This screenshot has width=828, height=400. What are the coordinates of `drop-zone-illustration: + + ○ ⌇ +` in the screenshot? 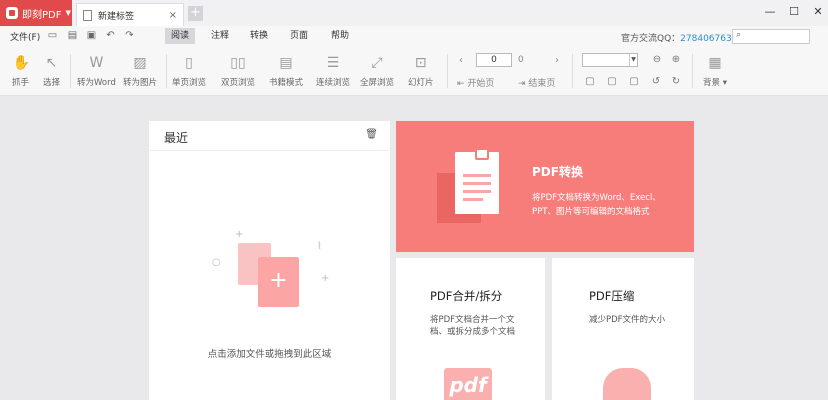 It's located at (271, 274).